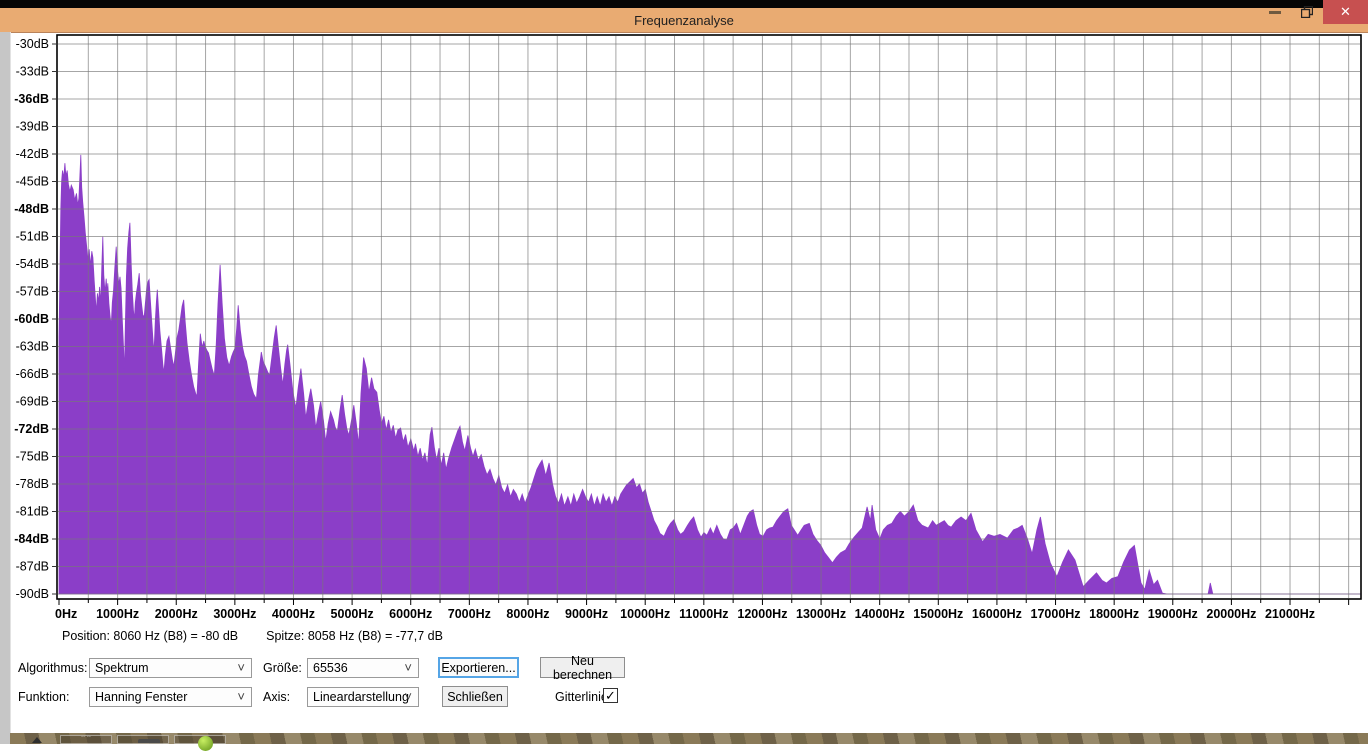  Describe the element at coordinates (31, 209) in the screenshot. I see `y-axis-tick-label: -48dB` at that location.